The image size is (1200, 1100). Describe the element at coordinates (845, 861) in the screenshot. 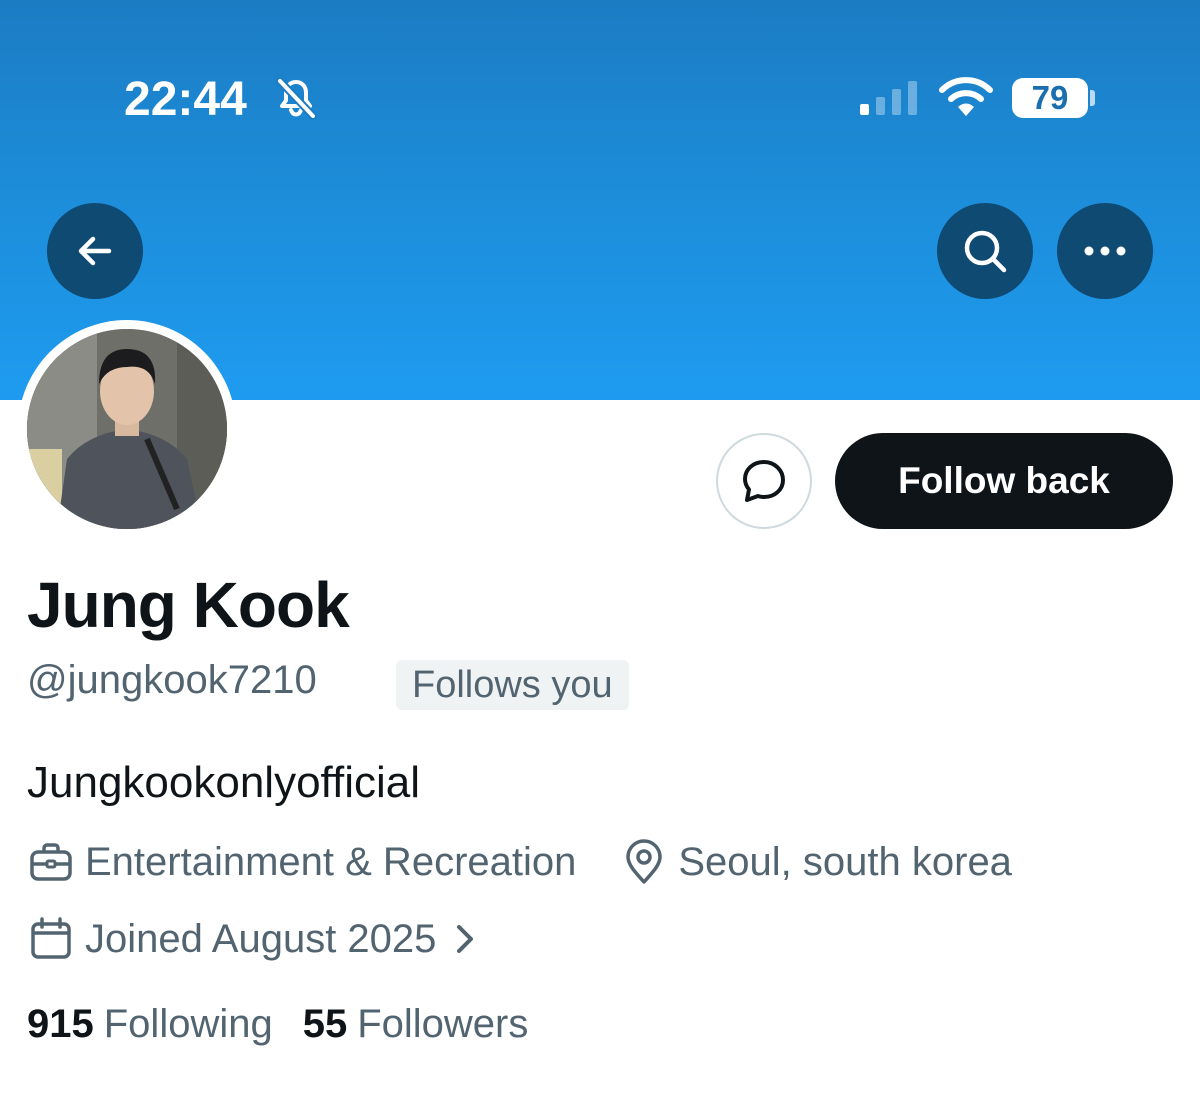

I see `profile-location: Seoul, south korea` at that location.